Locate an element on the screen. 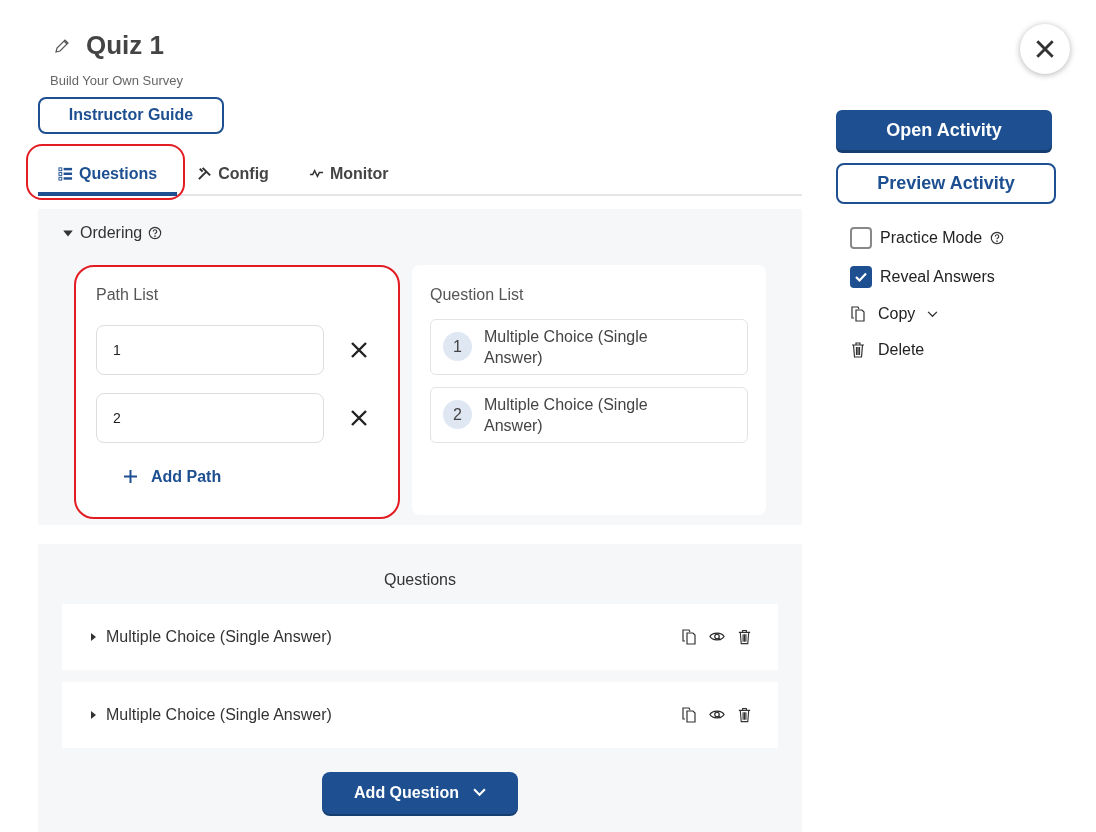 The image size is (1096, 832). plus-icon is located at coordinates (130, 476).